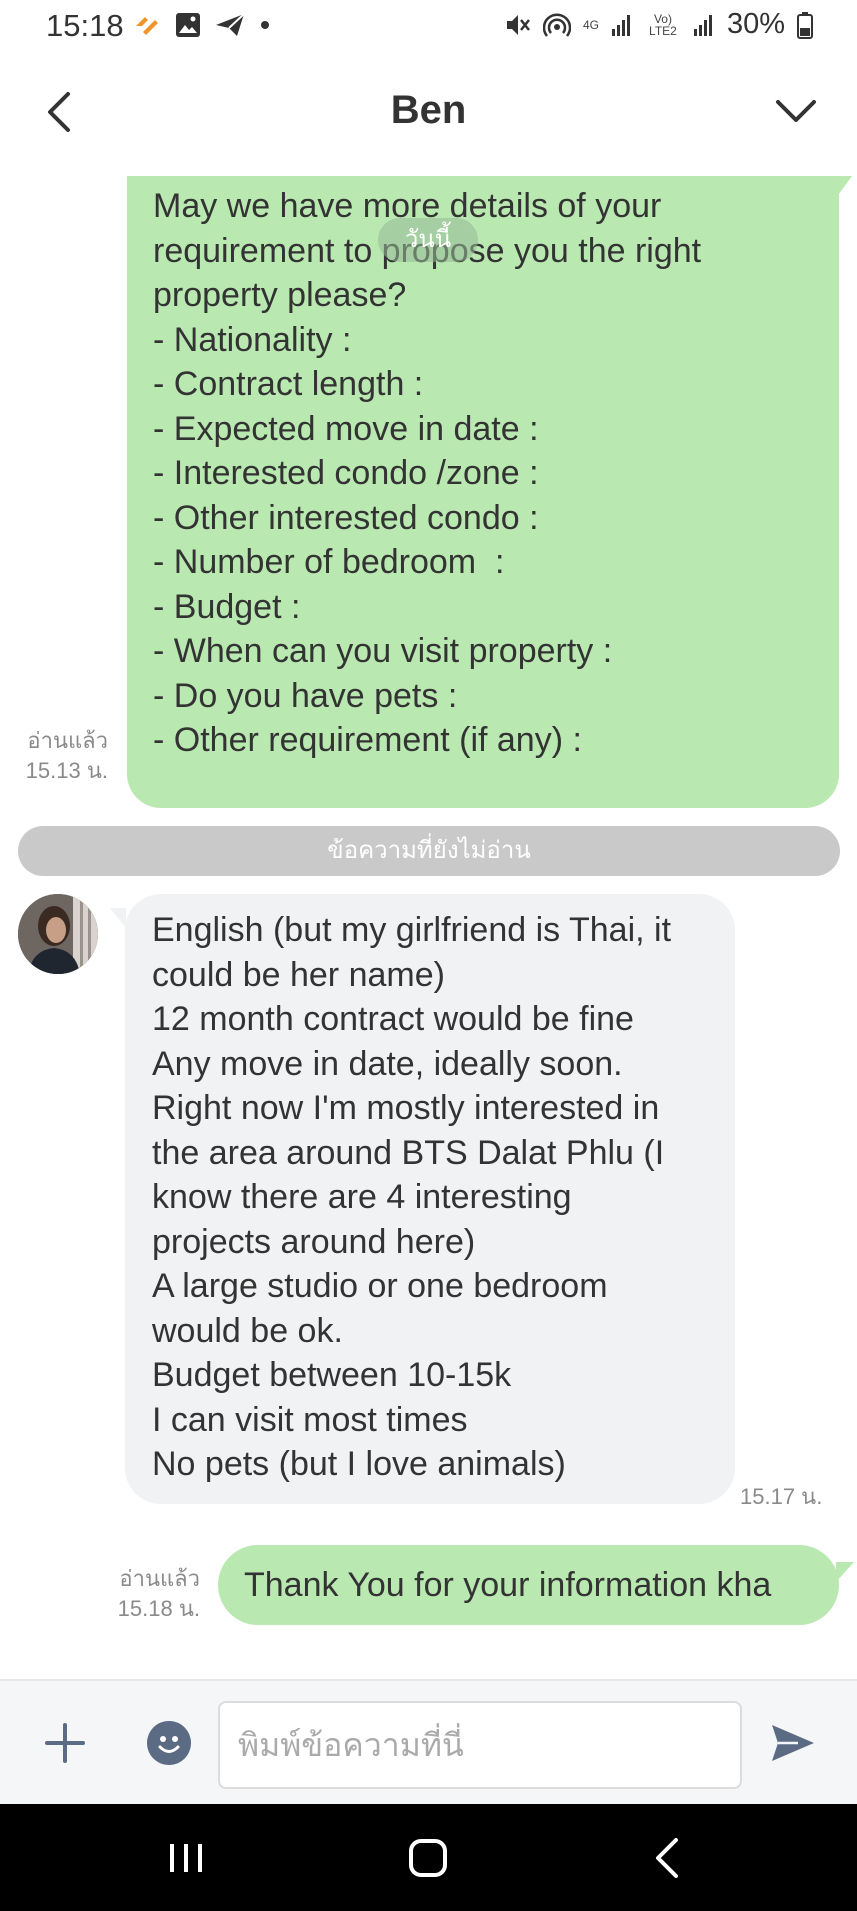 This screenshot has width=857, height=1911. What do you see at coordinates (428, 110) in the screenshot?
I see `chat-title: Ben` at bounding box center [428, 110].